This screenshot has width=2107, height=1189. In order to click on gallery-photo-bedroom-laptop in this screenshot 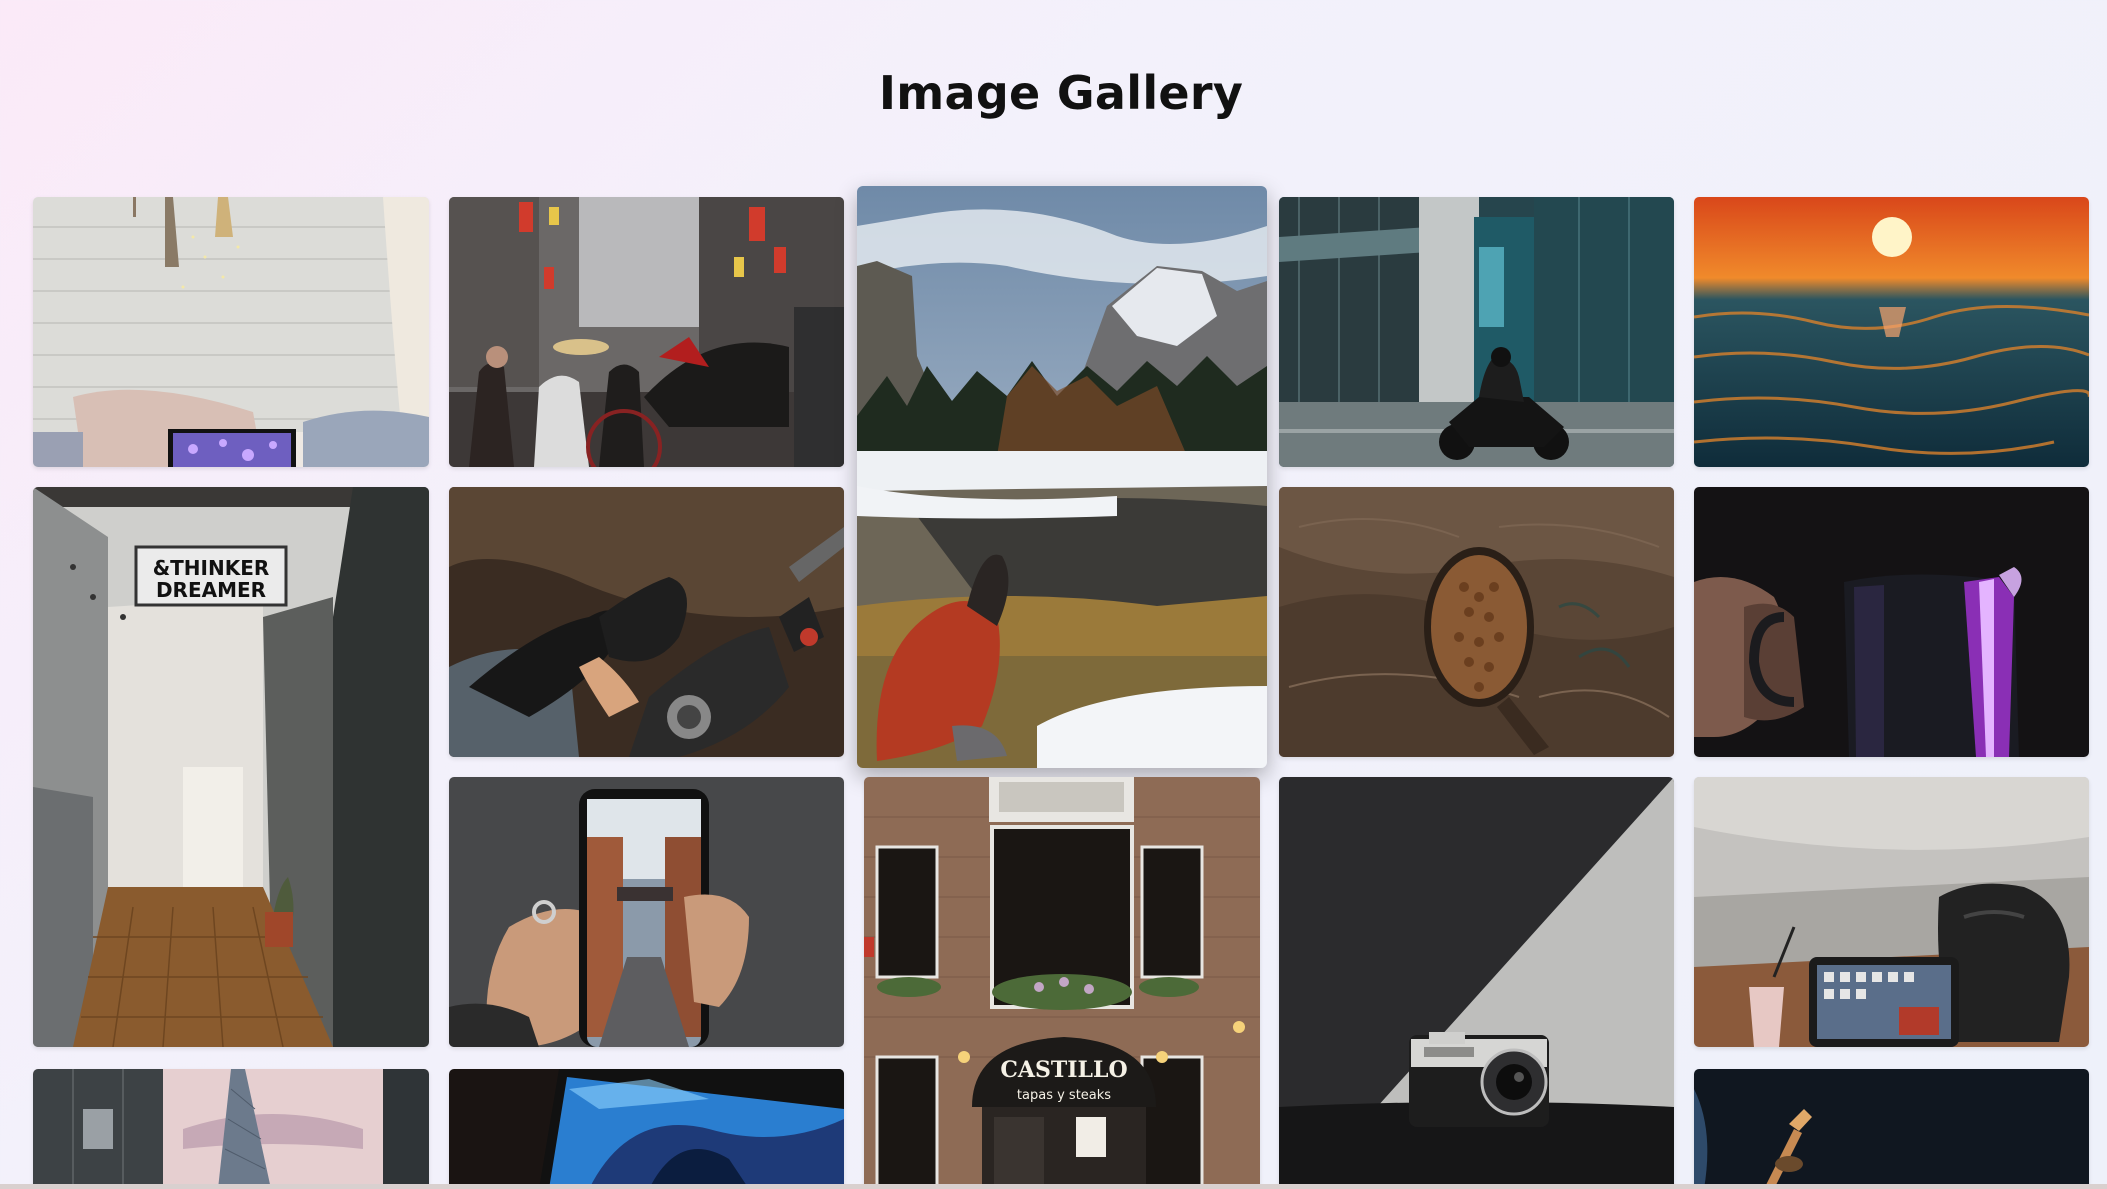, I will do `click(231, 332)`.